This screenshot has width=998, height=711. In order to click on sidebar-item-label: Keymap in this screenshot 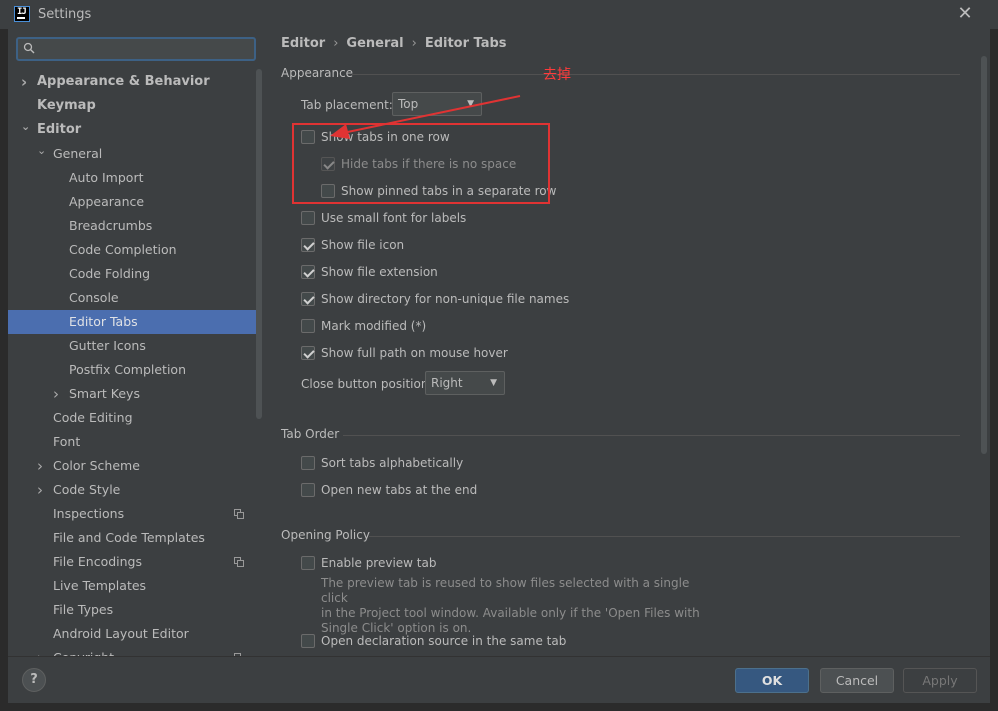, I will do `click(66, 105)`.